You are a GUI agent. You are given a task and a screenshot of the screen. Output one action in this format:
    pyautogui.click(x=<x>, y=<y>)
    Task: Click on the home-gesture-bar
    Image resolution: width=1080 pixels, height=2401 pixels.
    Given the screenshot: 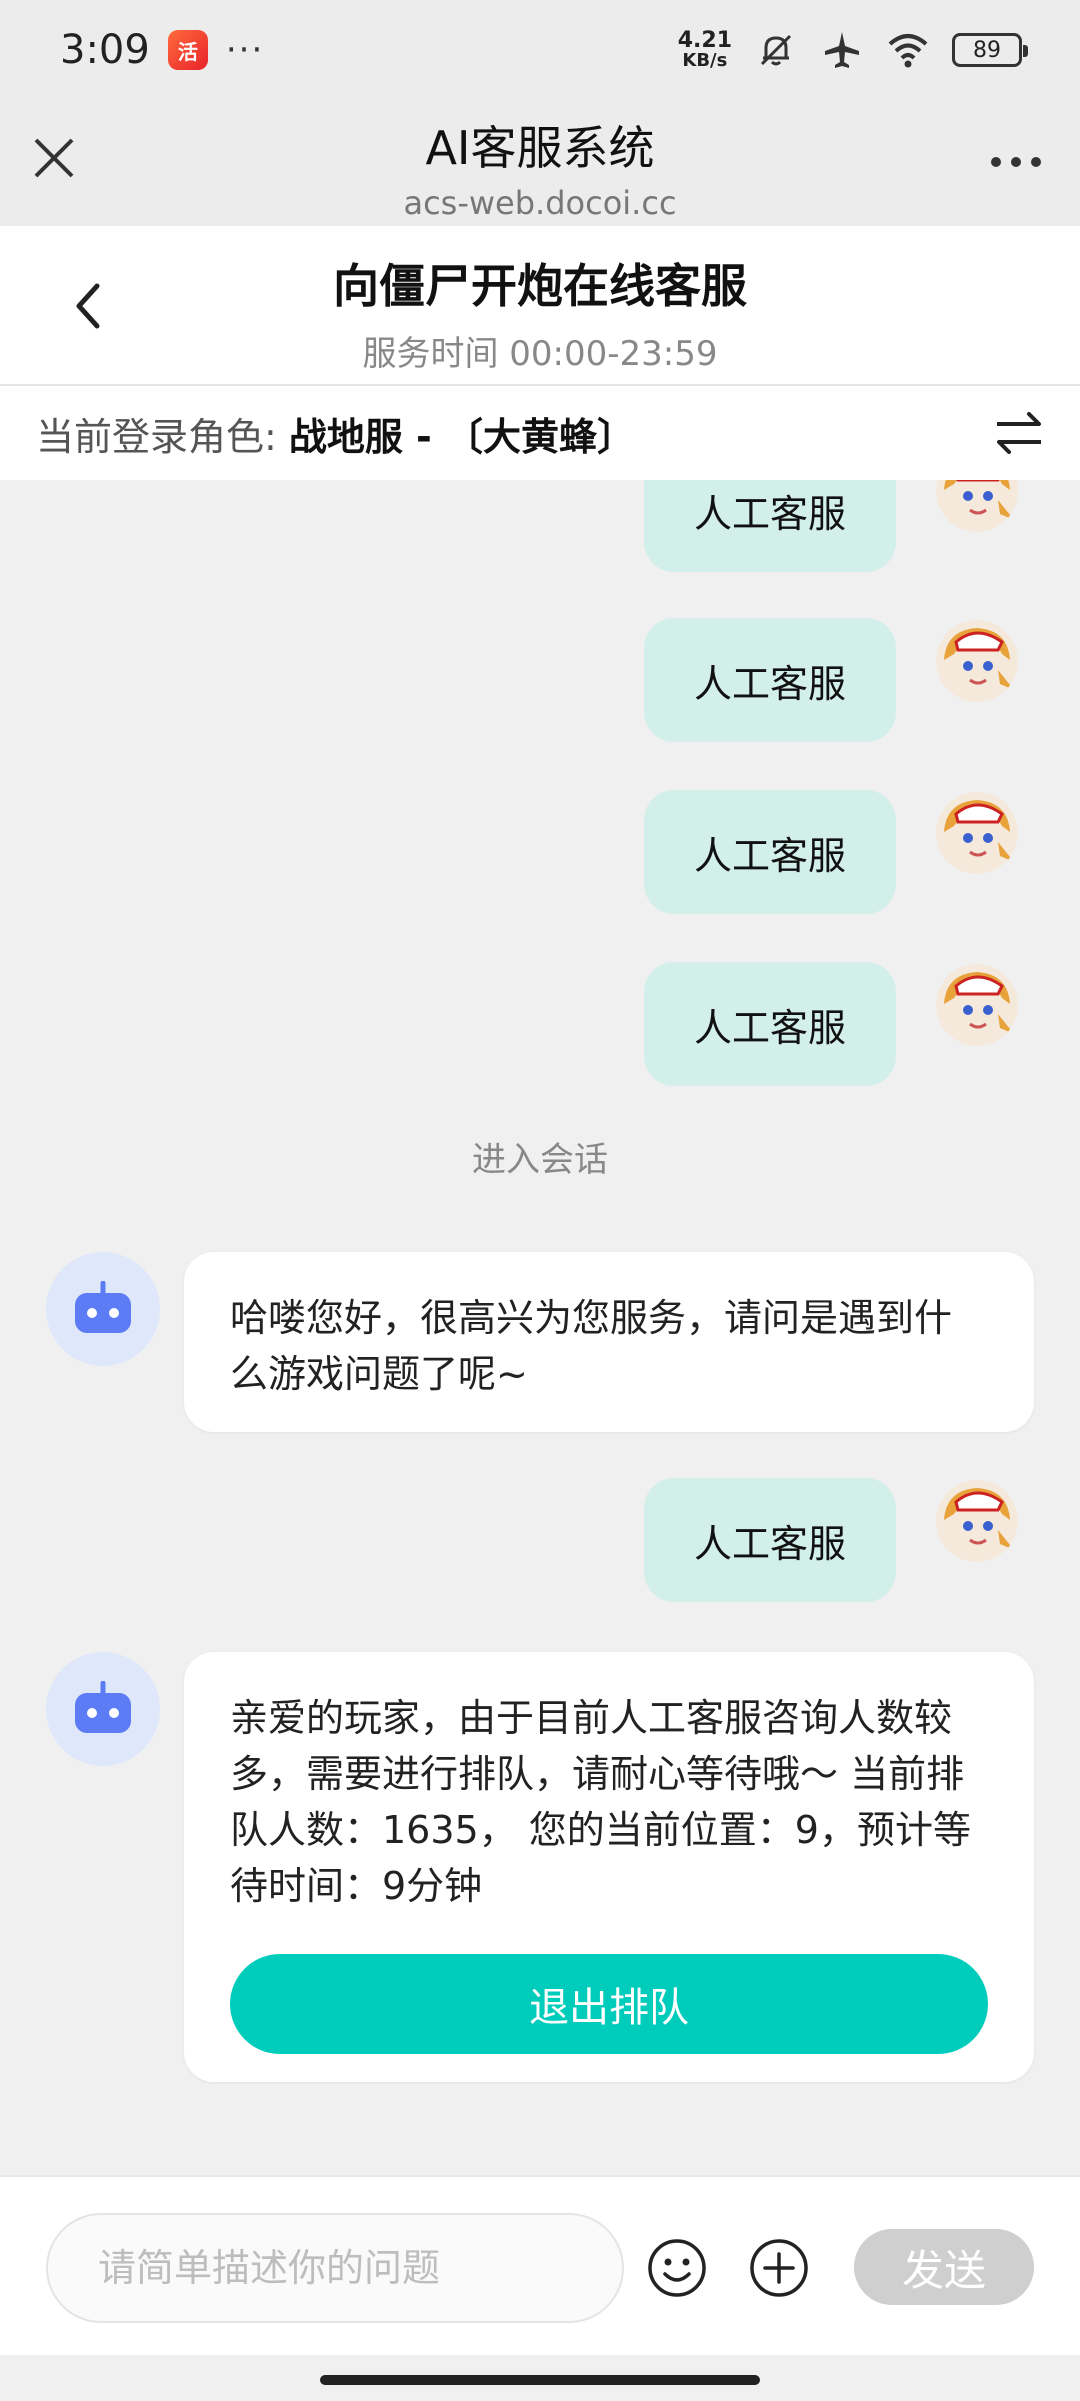 What is the action you would take?
    pyautogui.click(x=540, y=2380)
    